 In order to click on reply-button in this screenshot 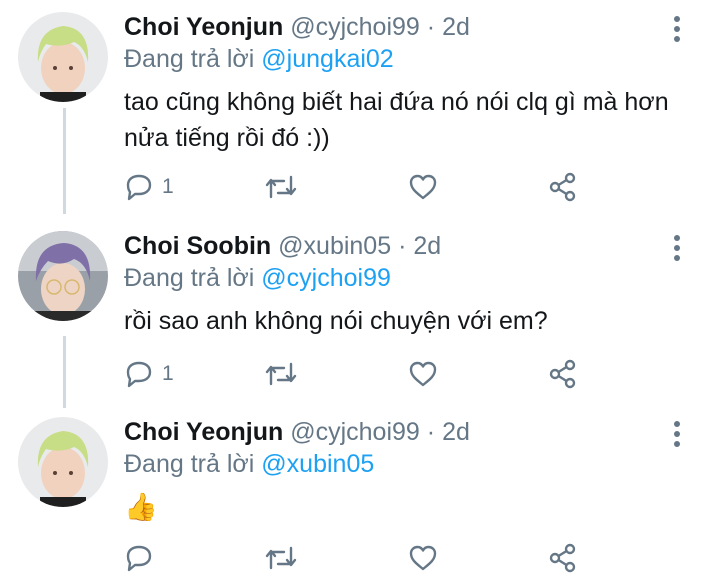, I will do `click(143, 558)`.